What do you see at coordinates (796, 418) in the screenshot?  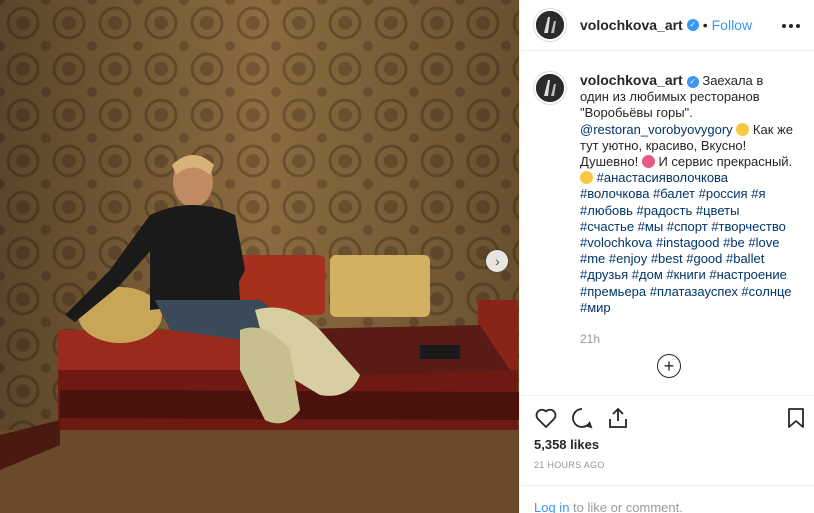 I see `bookmark-icon` at bounding box center [796, 418].